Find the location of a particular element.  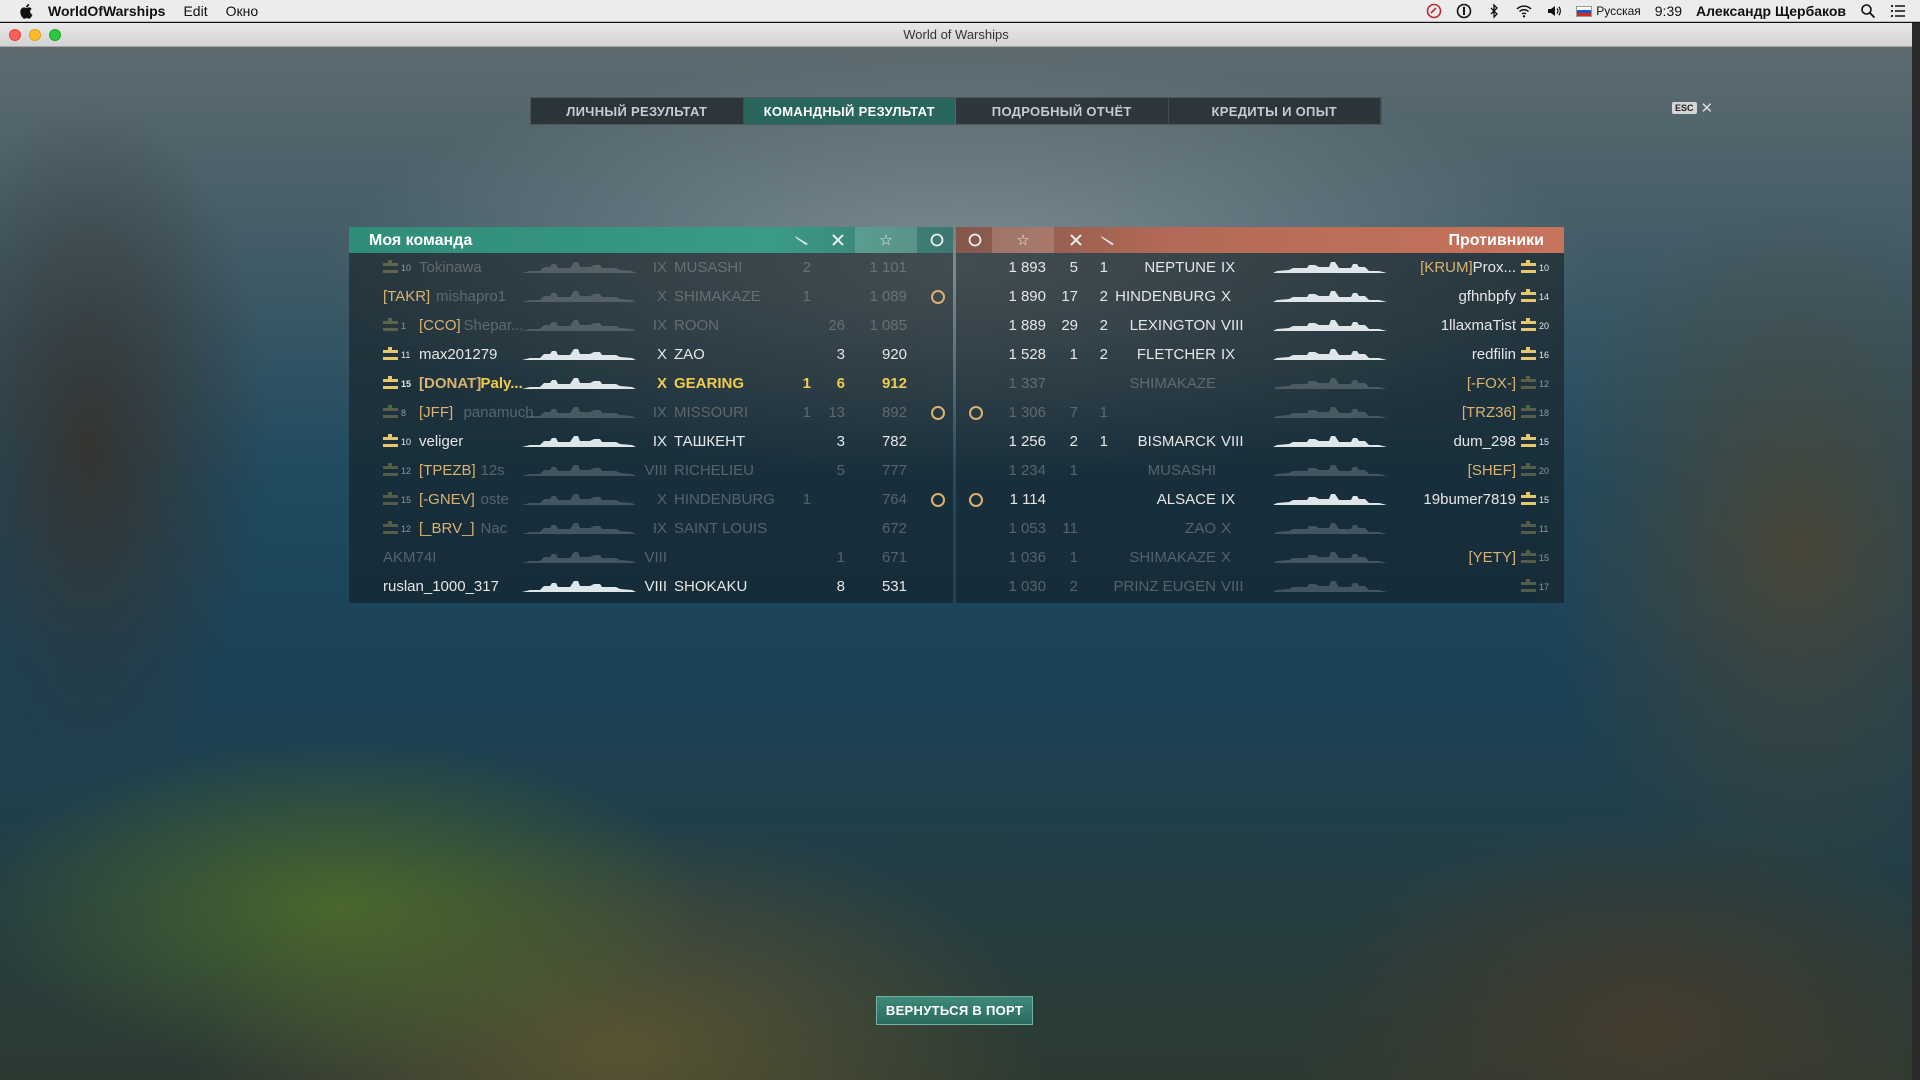

ship-name: NEPTUNE is located at coordinates (1180, 267).